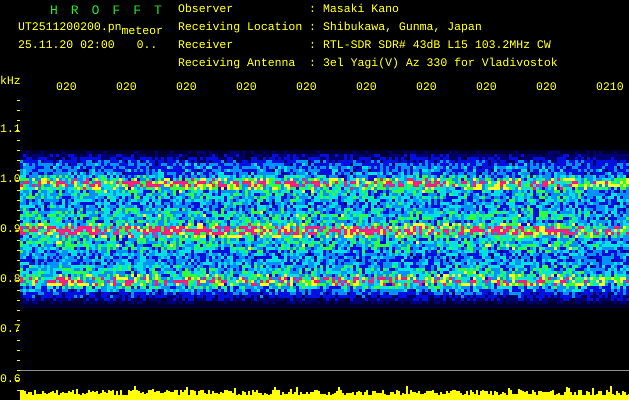 The height and width of the screenshot is (400, 629). Describe the element at coordinates (10, 380) in the screenshot. I see `frequency-label: 0.6` at that location.